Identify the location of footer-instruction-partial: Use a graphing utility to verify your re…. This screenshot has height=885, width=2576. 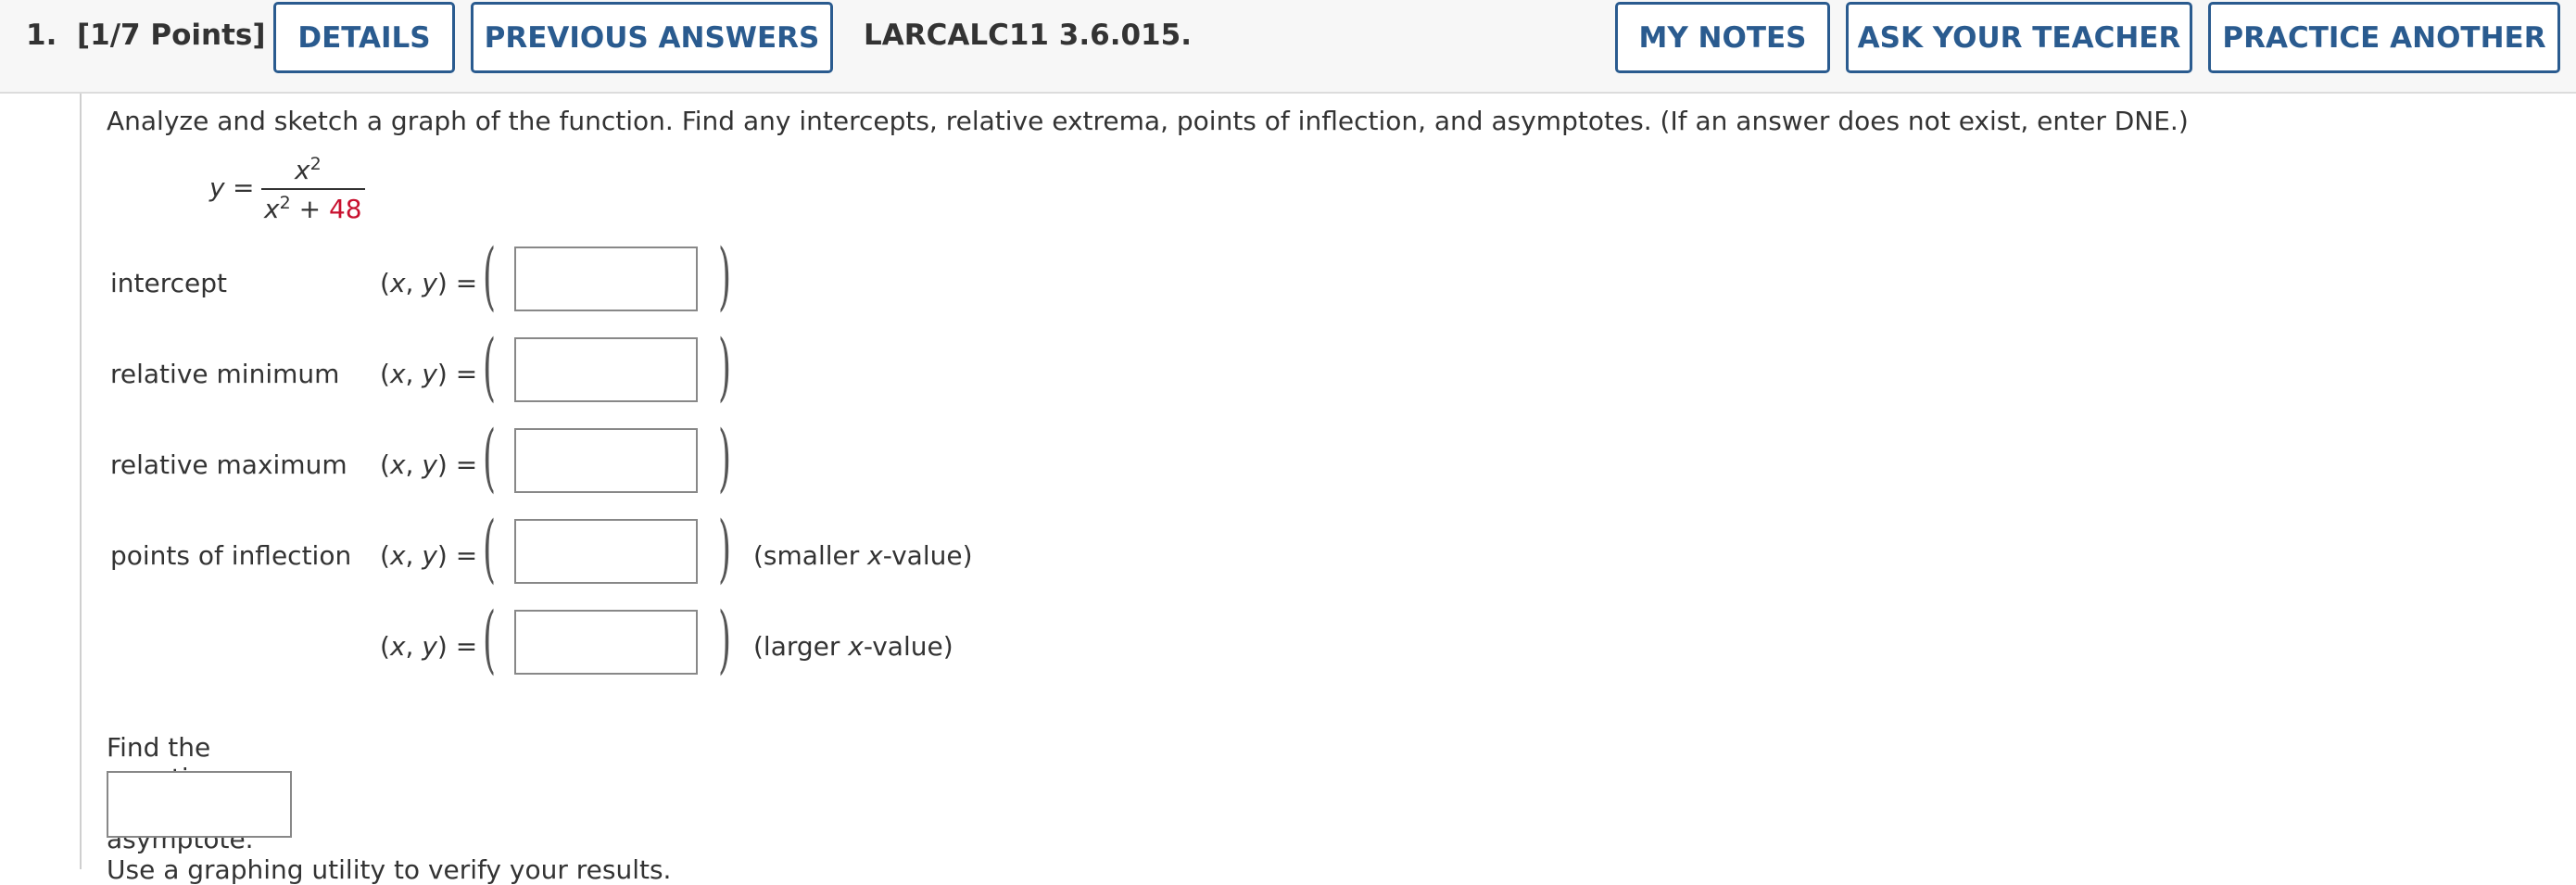
(389, 869).